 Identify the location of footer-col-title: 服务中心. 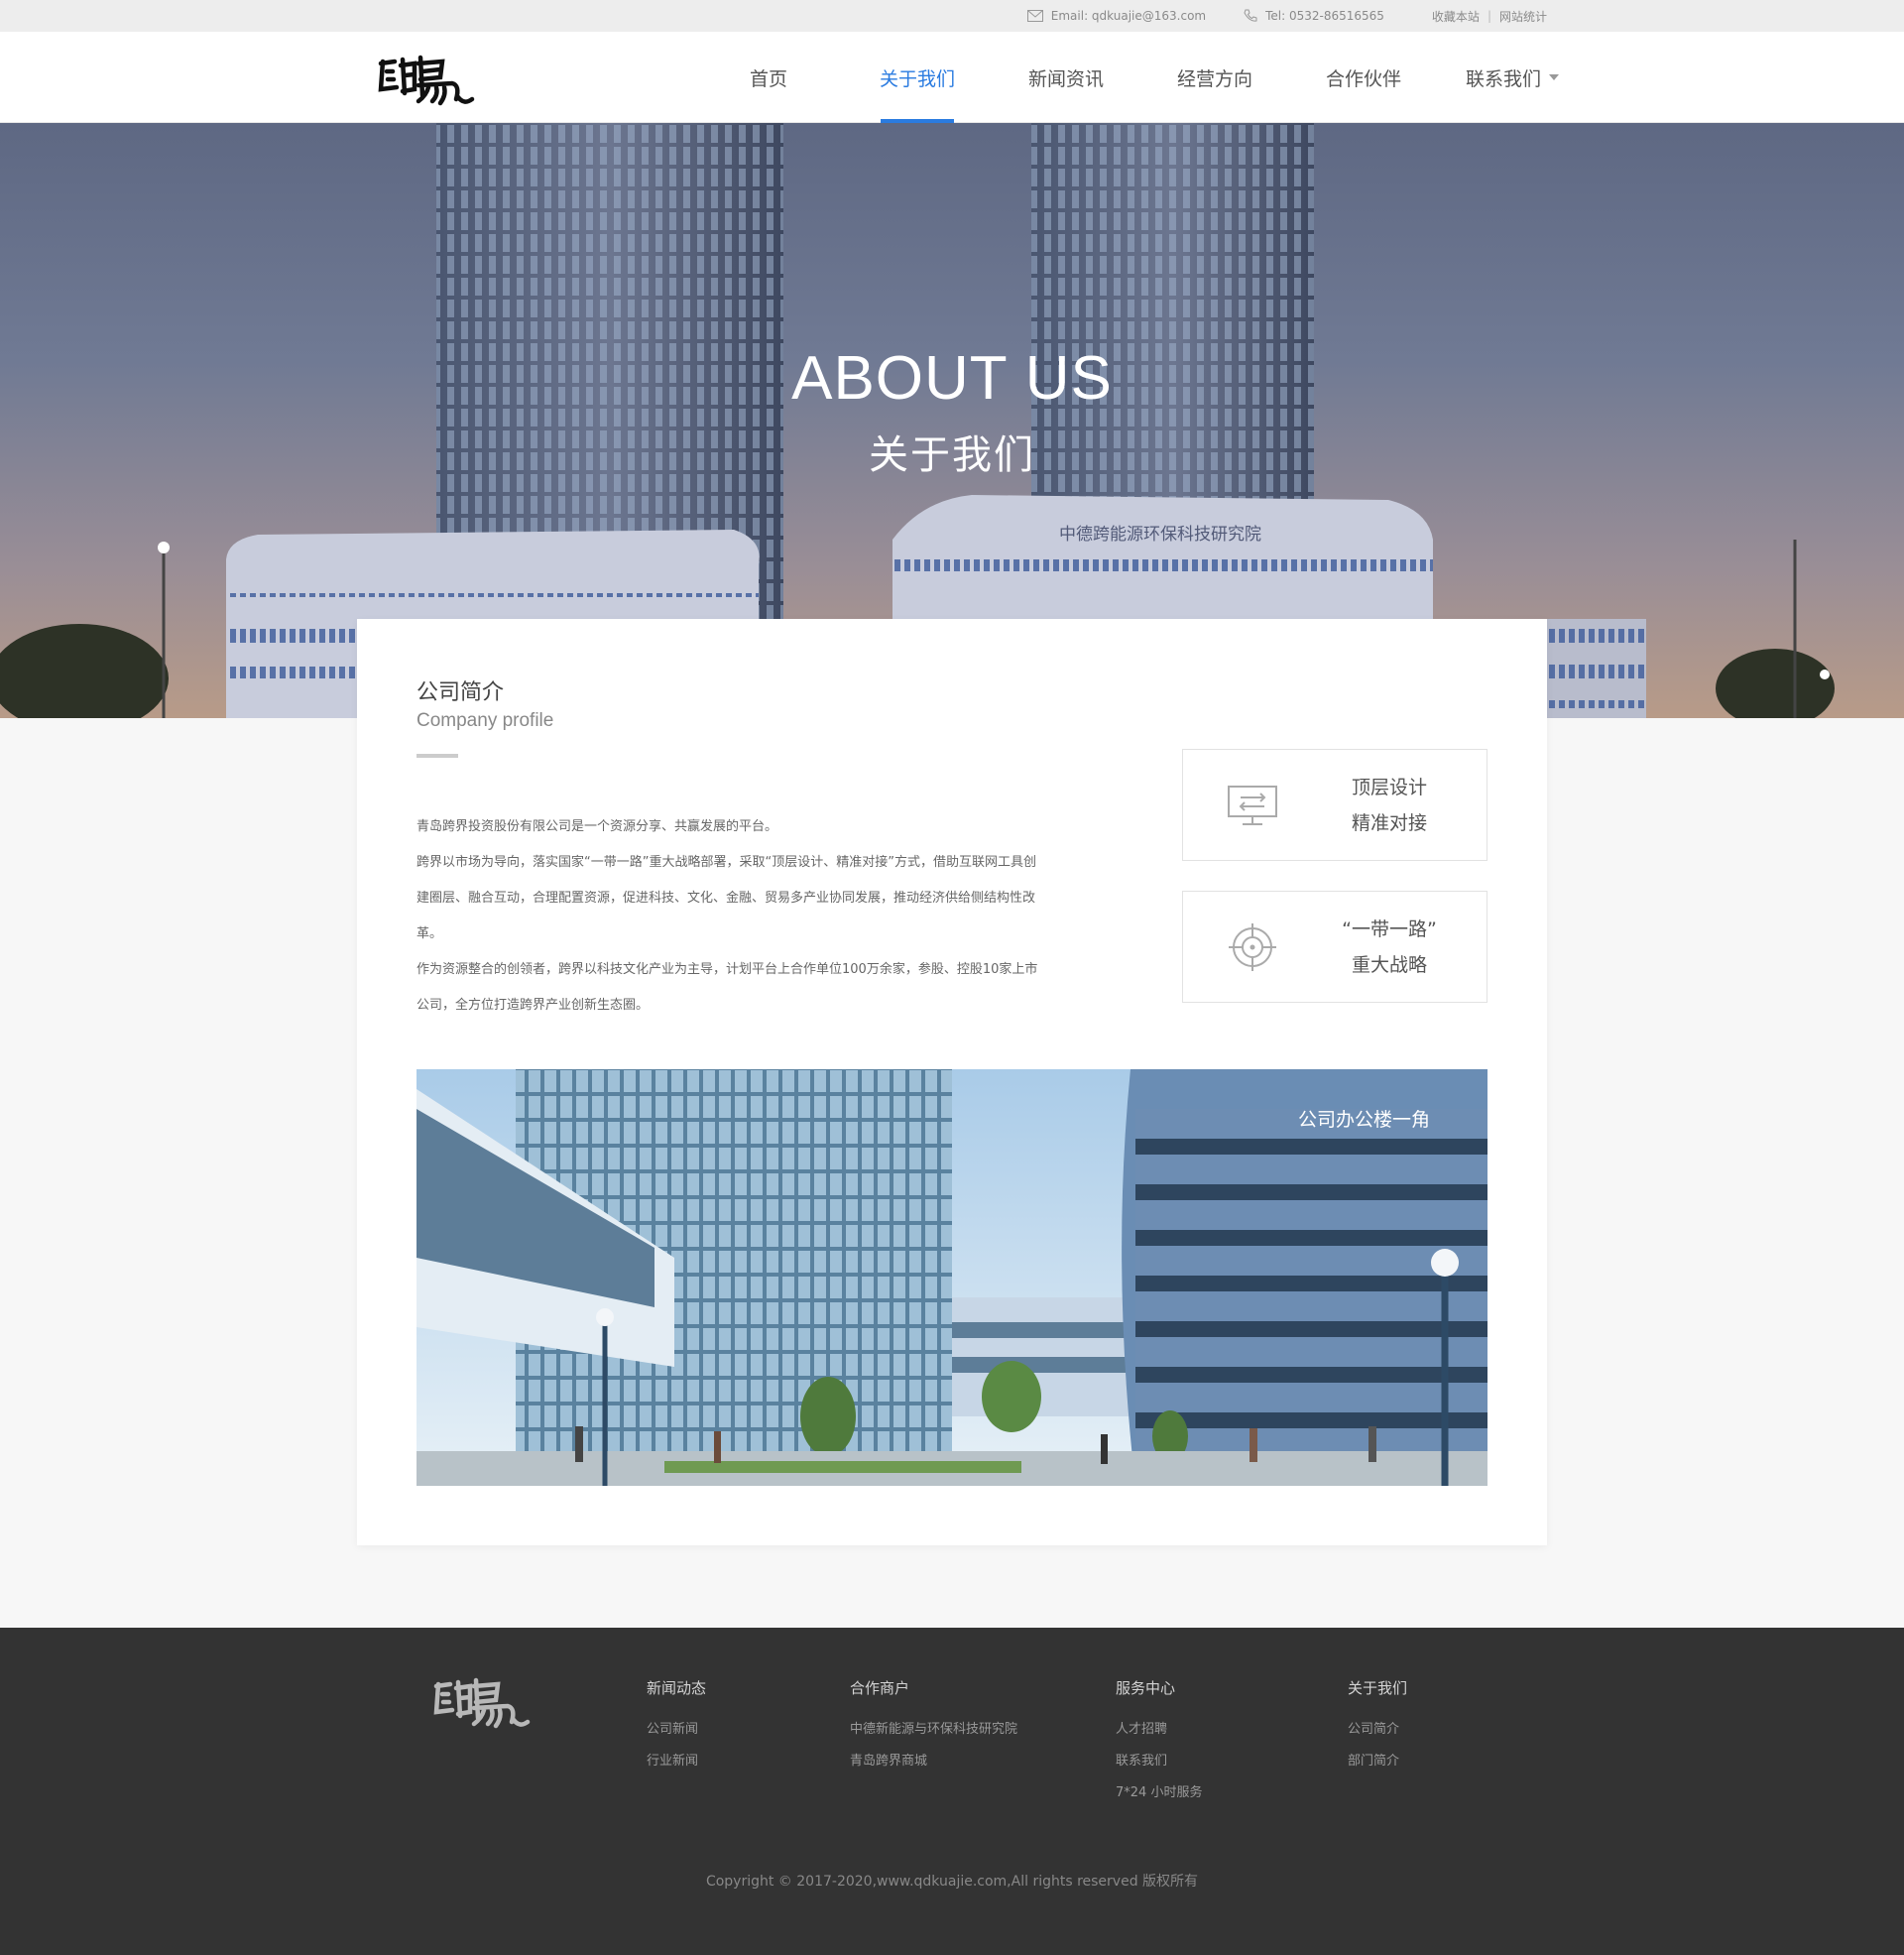
(1146, 1688).